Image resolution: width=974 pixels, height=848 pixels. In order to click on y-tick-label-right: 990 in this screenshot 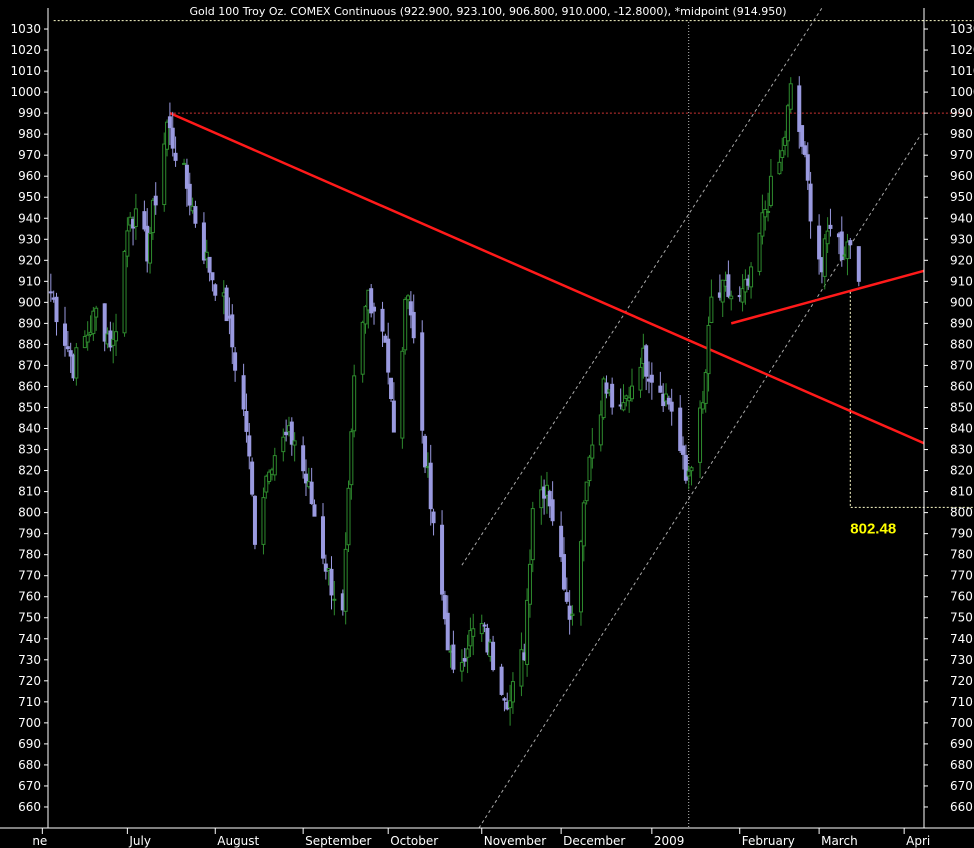, I will do `click(961, 113)`.